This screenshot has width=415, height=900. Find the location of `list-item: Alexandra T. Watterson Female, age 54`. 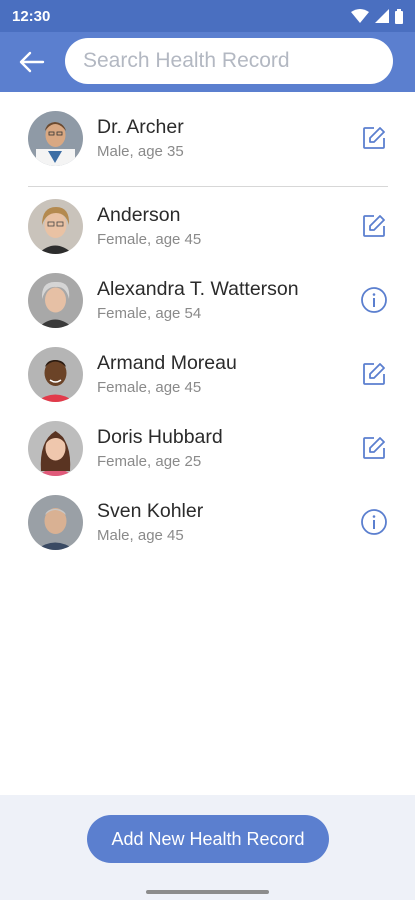

list-item: Alexandra T. Watterson Female, age 54 is located at coordinates (207, 300).